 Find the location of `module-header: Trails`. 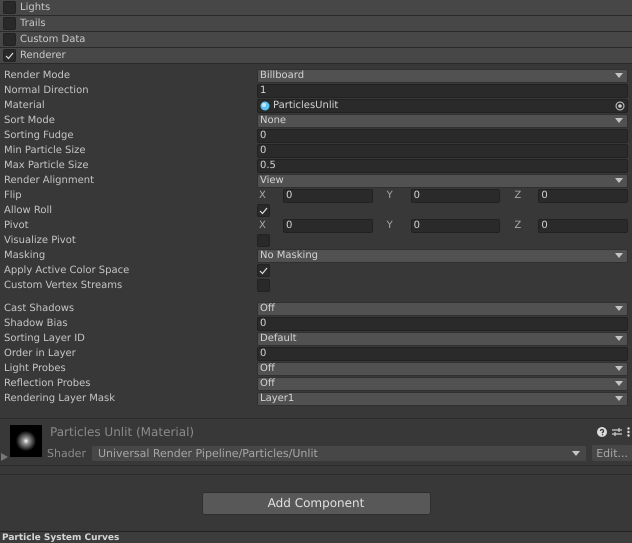

module-header: Trails is located at coordinates (316, 24).